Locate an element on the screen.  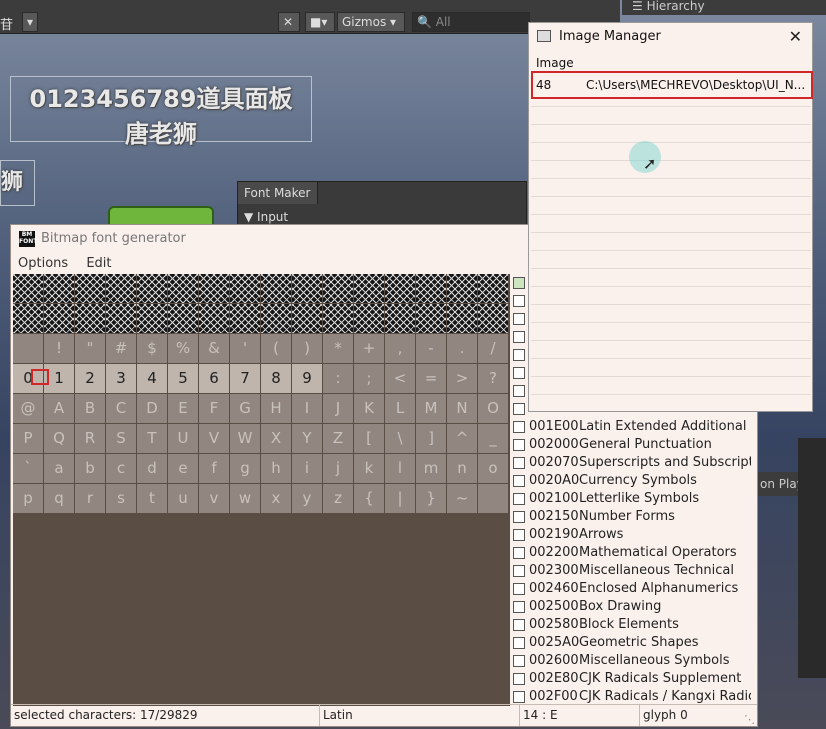
grid-cell: b is located at coordinates (90, 468).